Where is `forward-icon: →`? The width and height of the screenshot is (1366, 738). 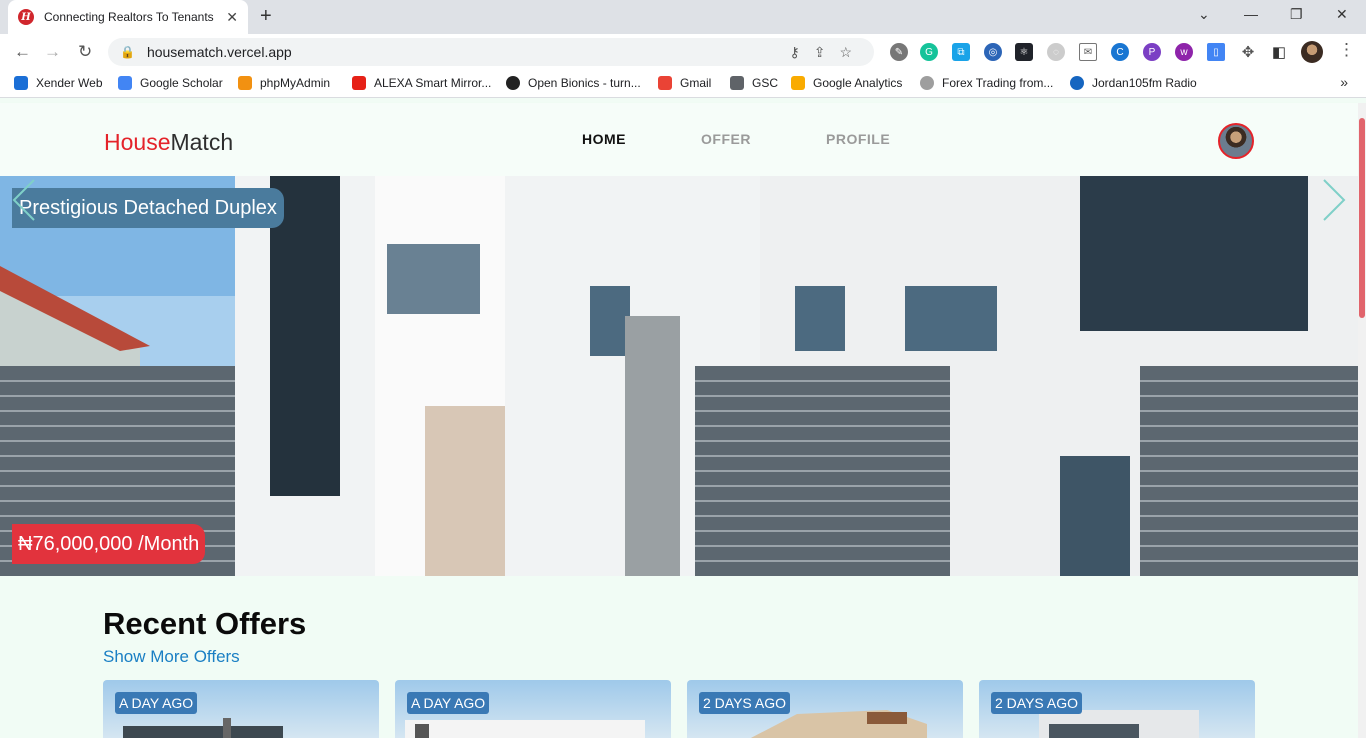 forward-icon: → is located at coordinates (52, 52).